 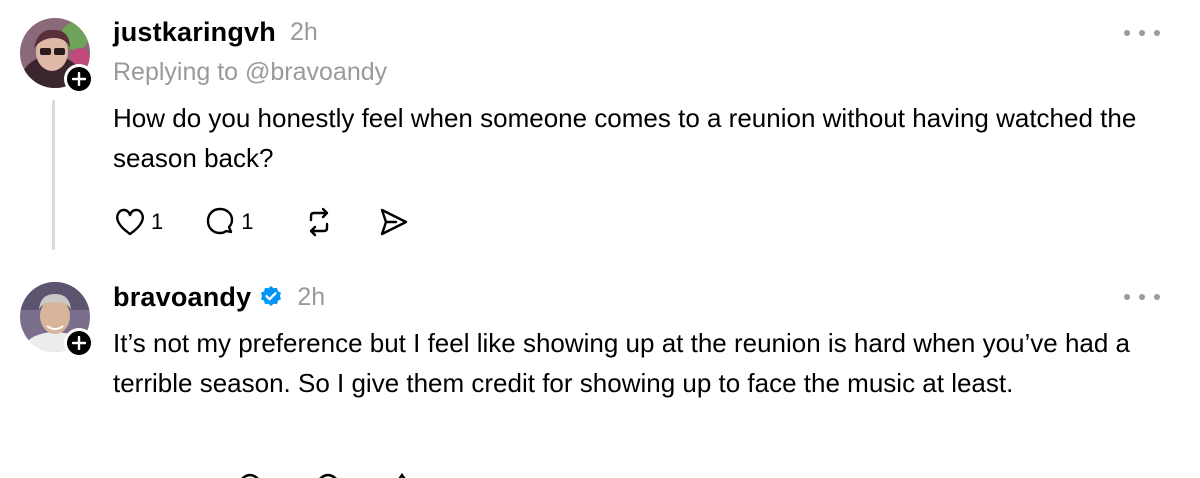 I want to click on like-count: 1, so click(x=157, y=221).